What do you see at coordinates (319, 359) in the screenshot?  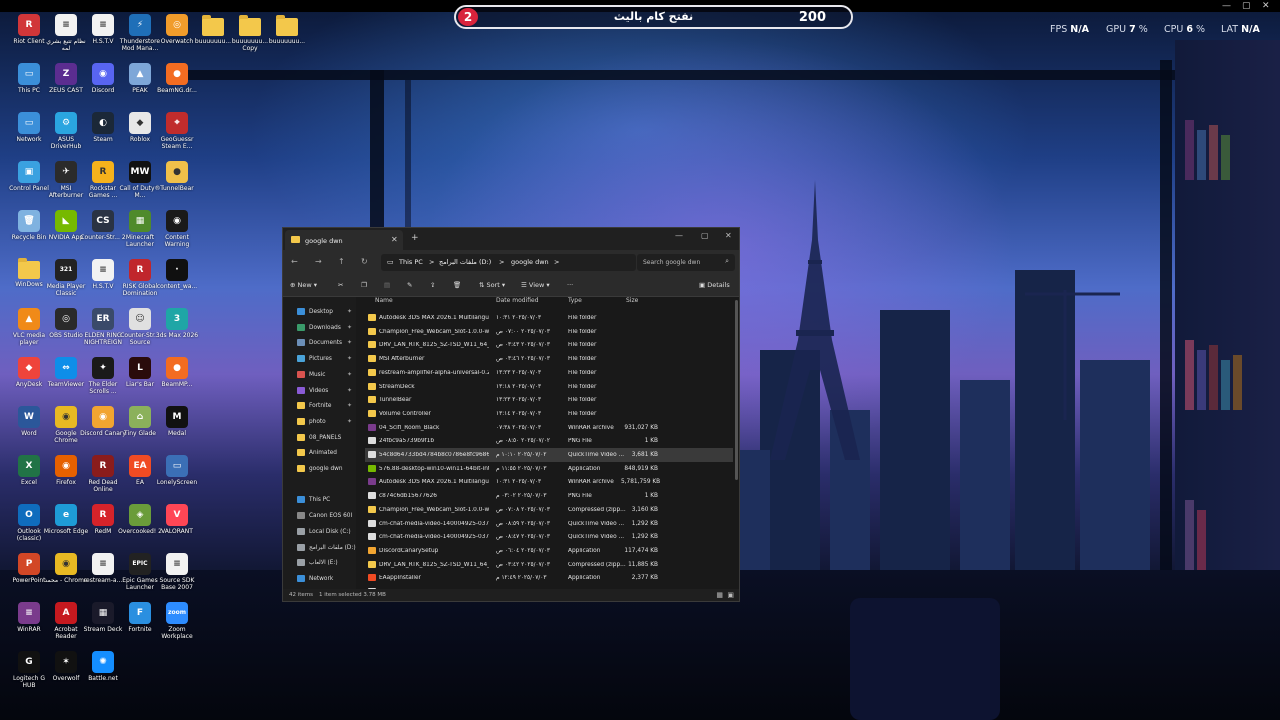 I see `sidebar-item: Pictures ✦` at bounding box center [319, 359].